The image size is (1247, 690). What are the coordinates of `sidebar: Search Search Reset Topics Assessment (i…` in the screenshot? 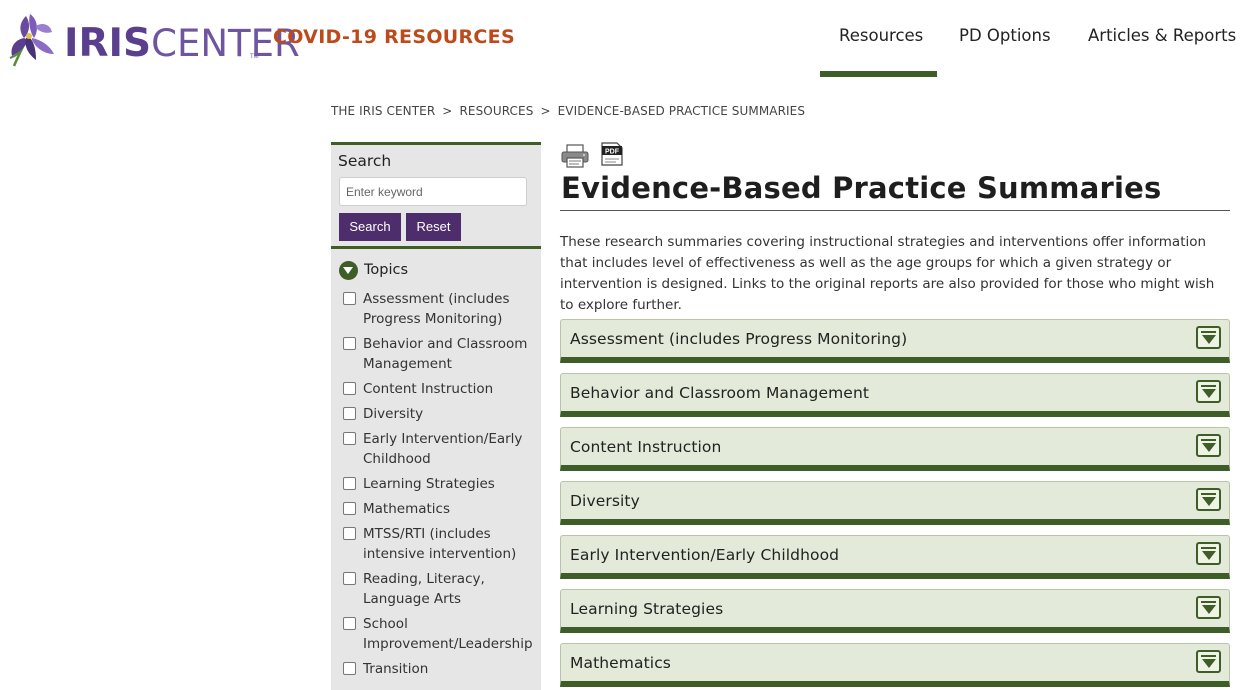 It's located at (436, 416).